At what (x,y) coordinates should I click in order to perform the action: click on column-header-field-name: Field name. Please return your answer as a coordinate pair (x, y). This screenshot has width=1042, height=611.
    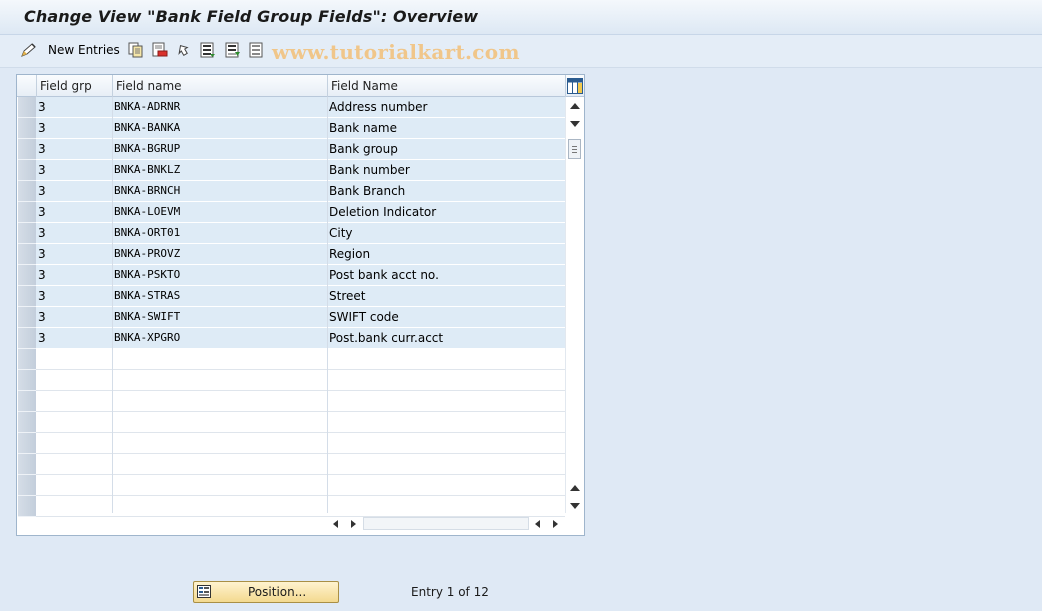
    Looking at the image, I should click on (219, 86).